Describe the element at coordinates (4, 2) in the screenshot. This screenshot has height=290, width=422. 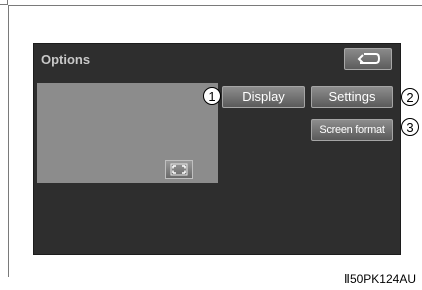
I see `frame-corner` at that location.